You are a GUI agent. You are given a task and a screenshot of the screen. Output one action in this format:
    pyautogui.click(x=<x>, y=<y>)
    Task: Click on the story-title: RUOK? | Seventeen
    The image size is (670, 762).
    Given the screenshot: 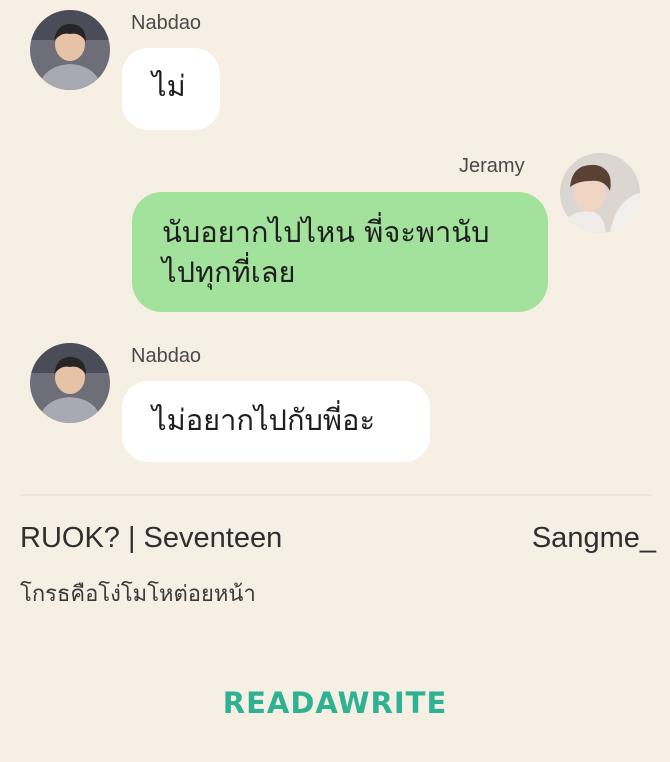 What is the action you would take?
    pyautogui.click(x=151, y=538)
    